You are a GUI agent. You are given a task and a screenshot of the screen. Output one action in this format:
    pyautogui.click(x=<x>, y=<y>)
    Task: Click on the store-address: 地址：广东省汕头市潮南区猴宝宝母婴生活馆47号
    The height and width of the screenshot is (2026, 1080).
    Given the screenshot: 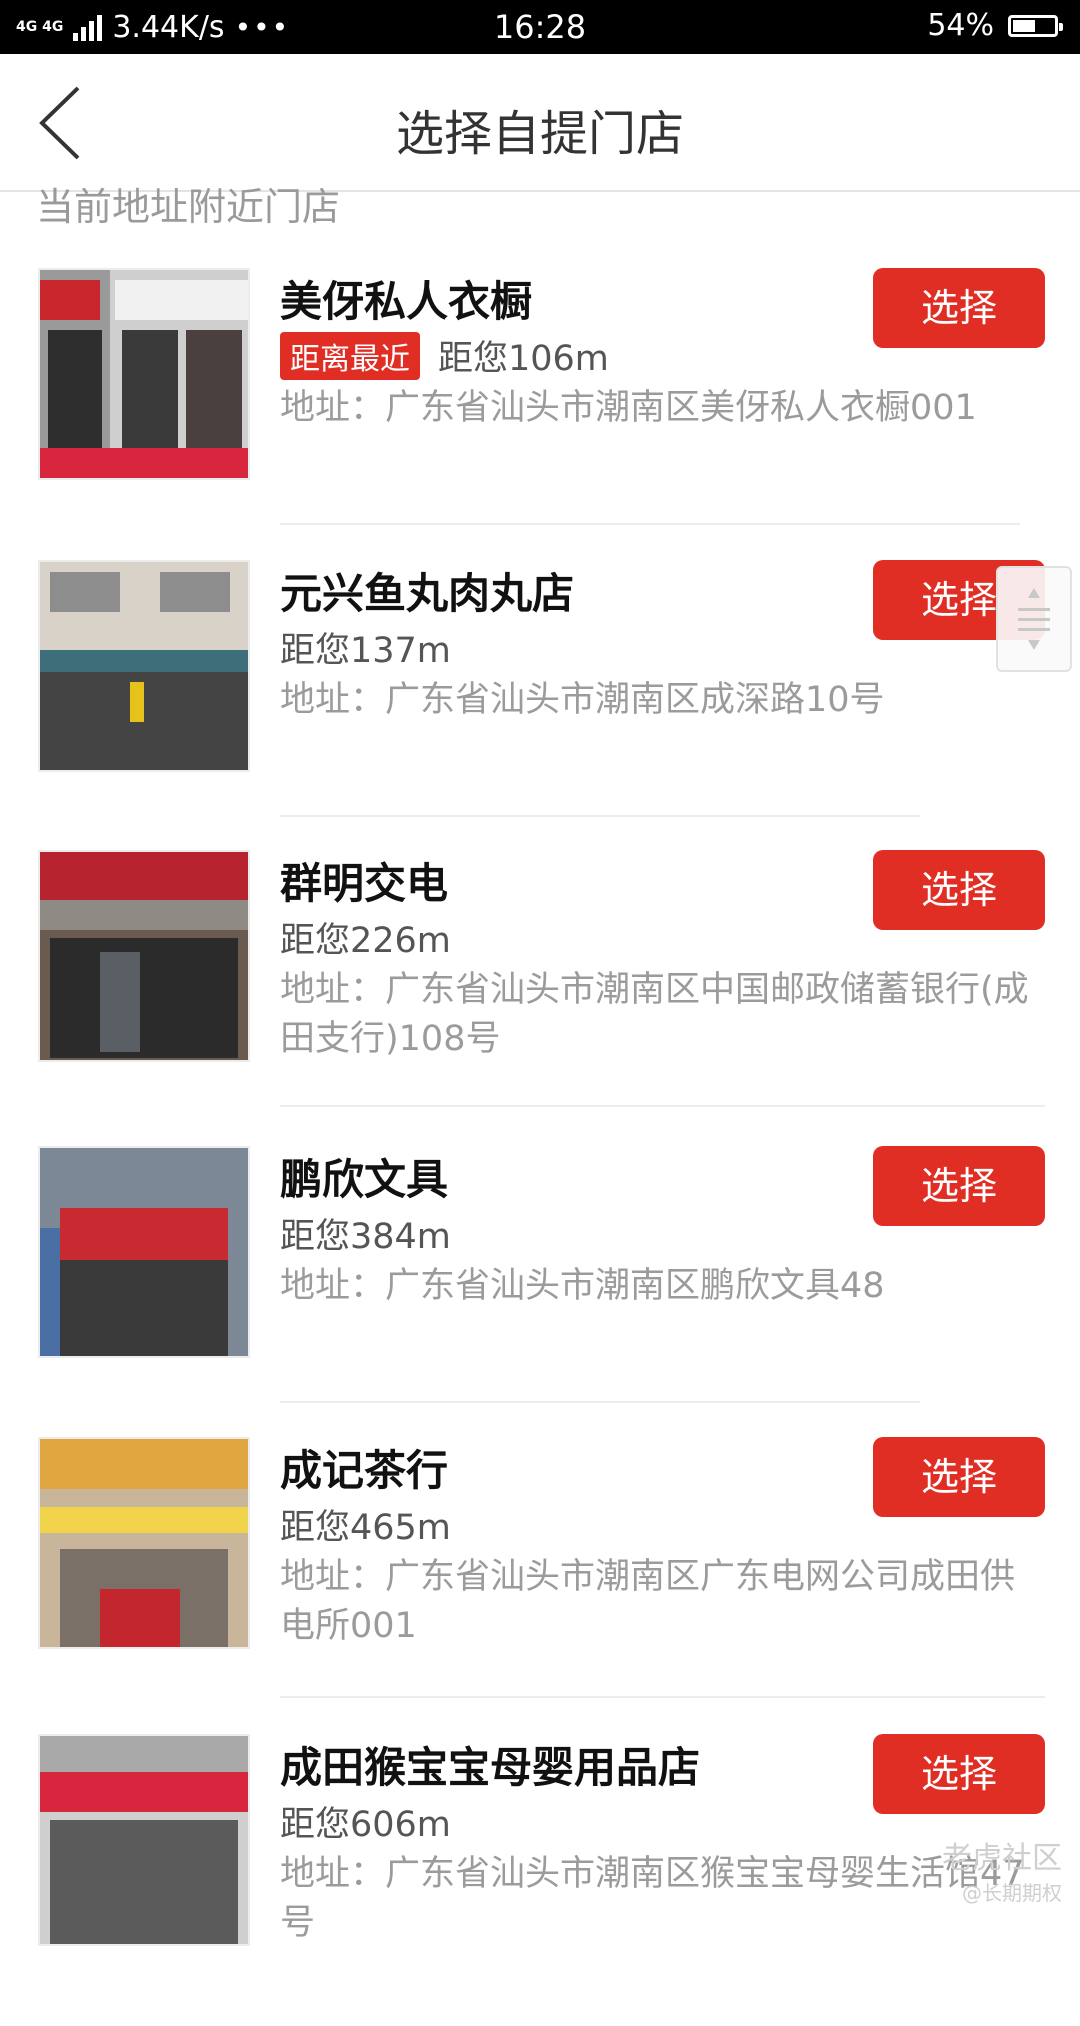 What is the action you would take?
    pyautogui.click(x=652, y=1898)
    